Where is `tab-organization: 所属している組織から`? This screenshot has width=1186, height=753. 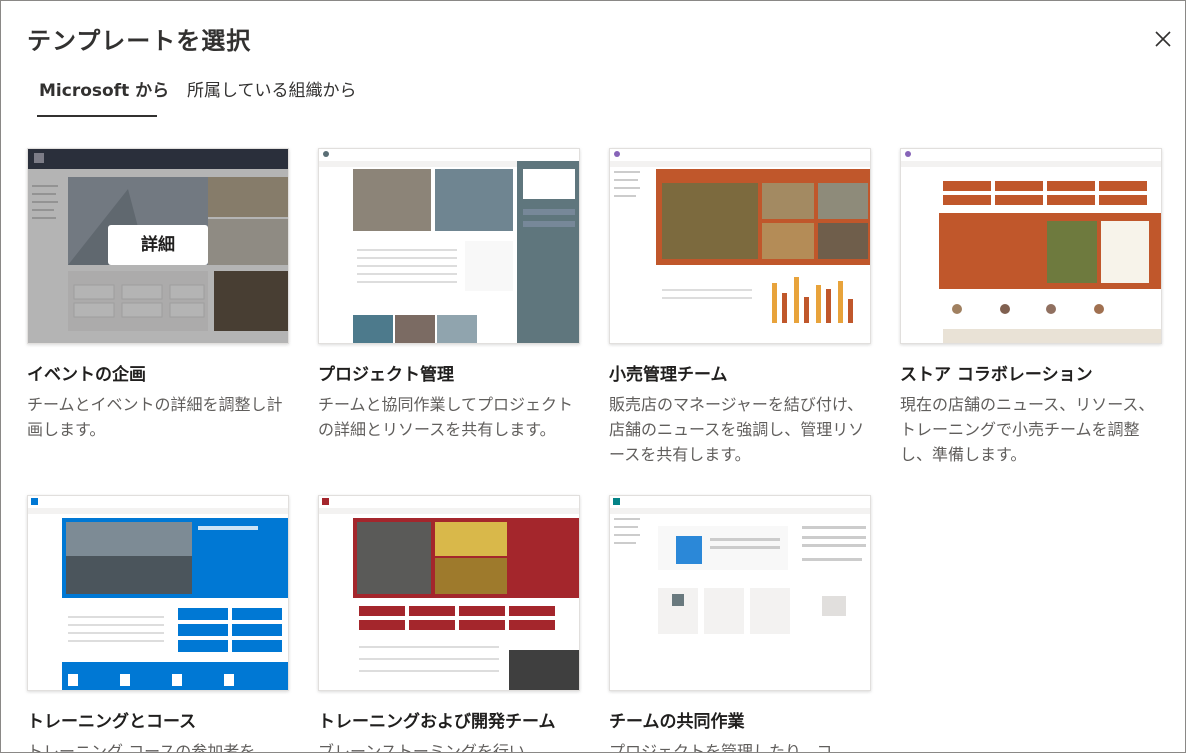 tab-organization: 所属している組織から is located at coordinates (272, 98).